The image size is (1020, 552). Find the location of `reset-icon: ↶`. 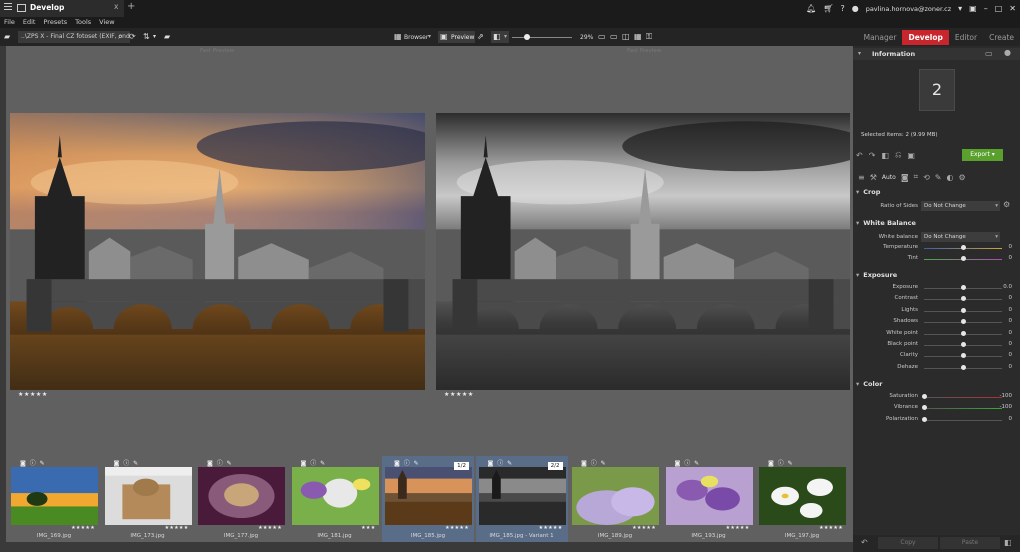

reset-icon: ↶ is located at coordinates (864, 542).